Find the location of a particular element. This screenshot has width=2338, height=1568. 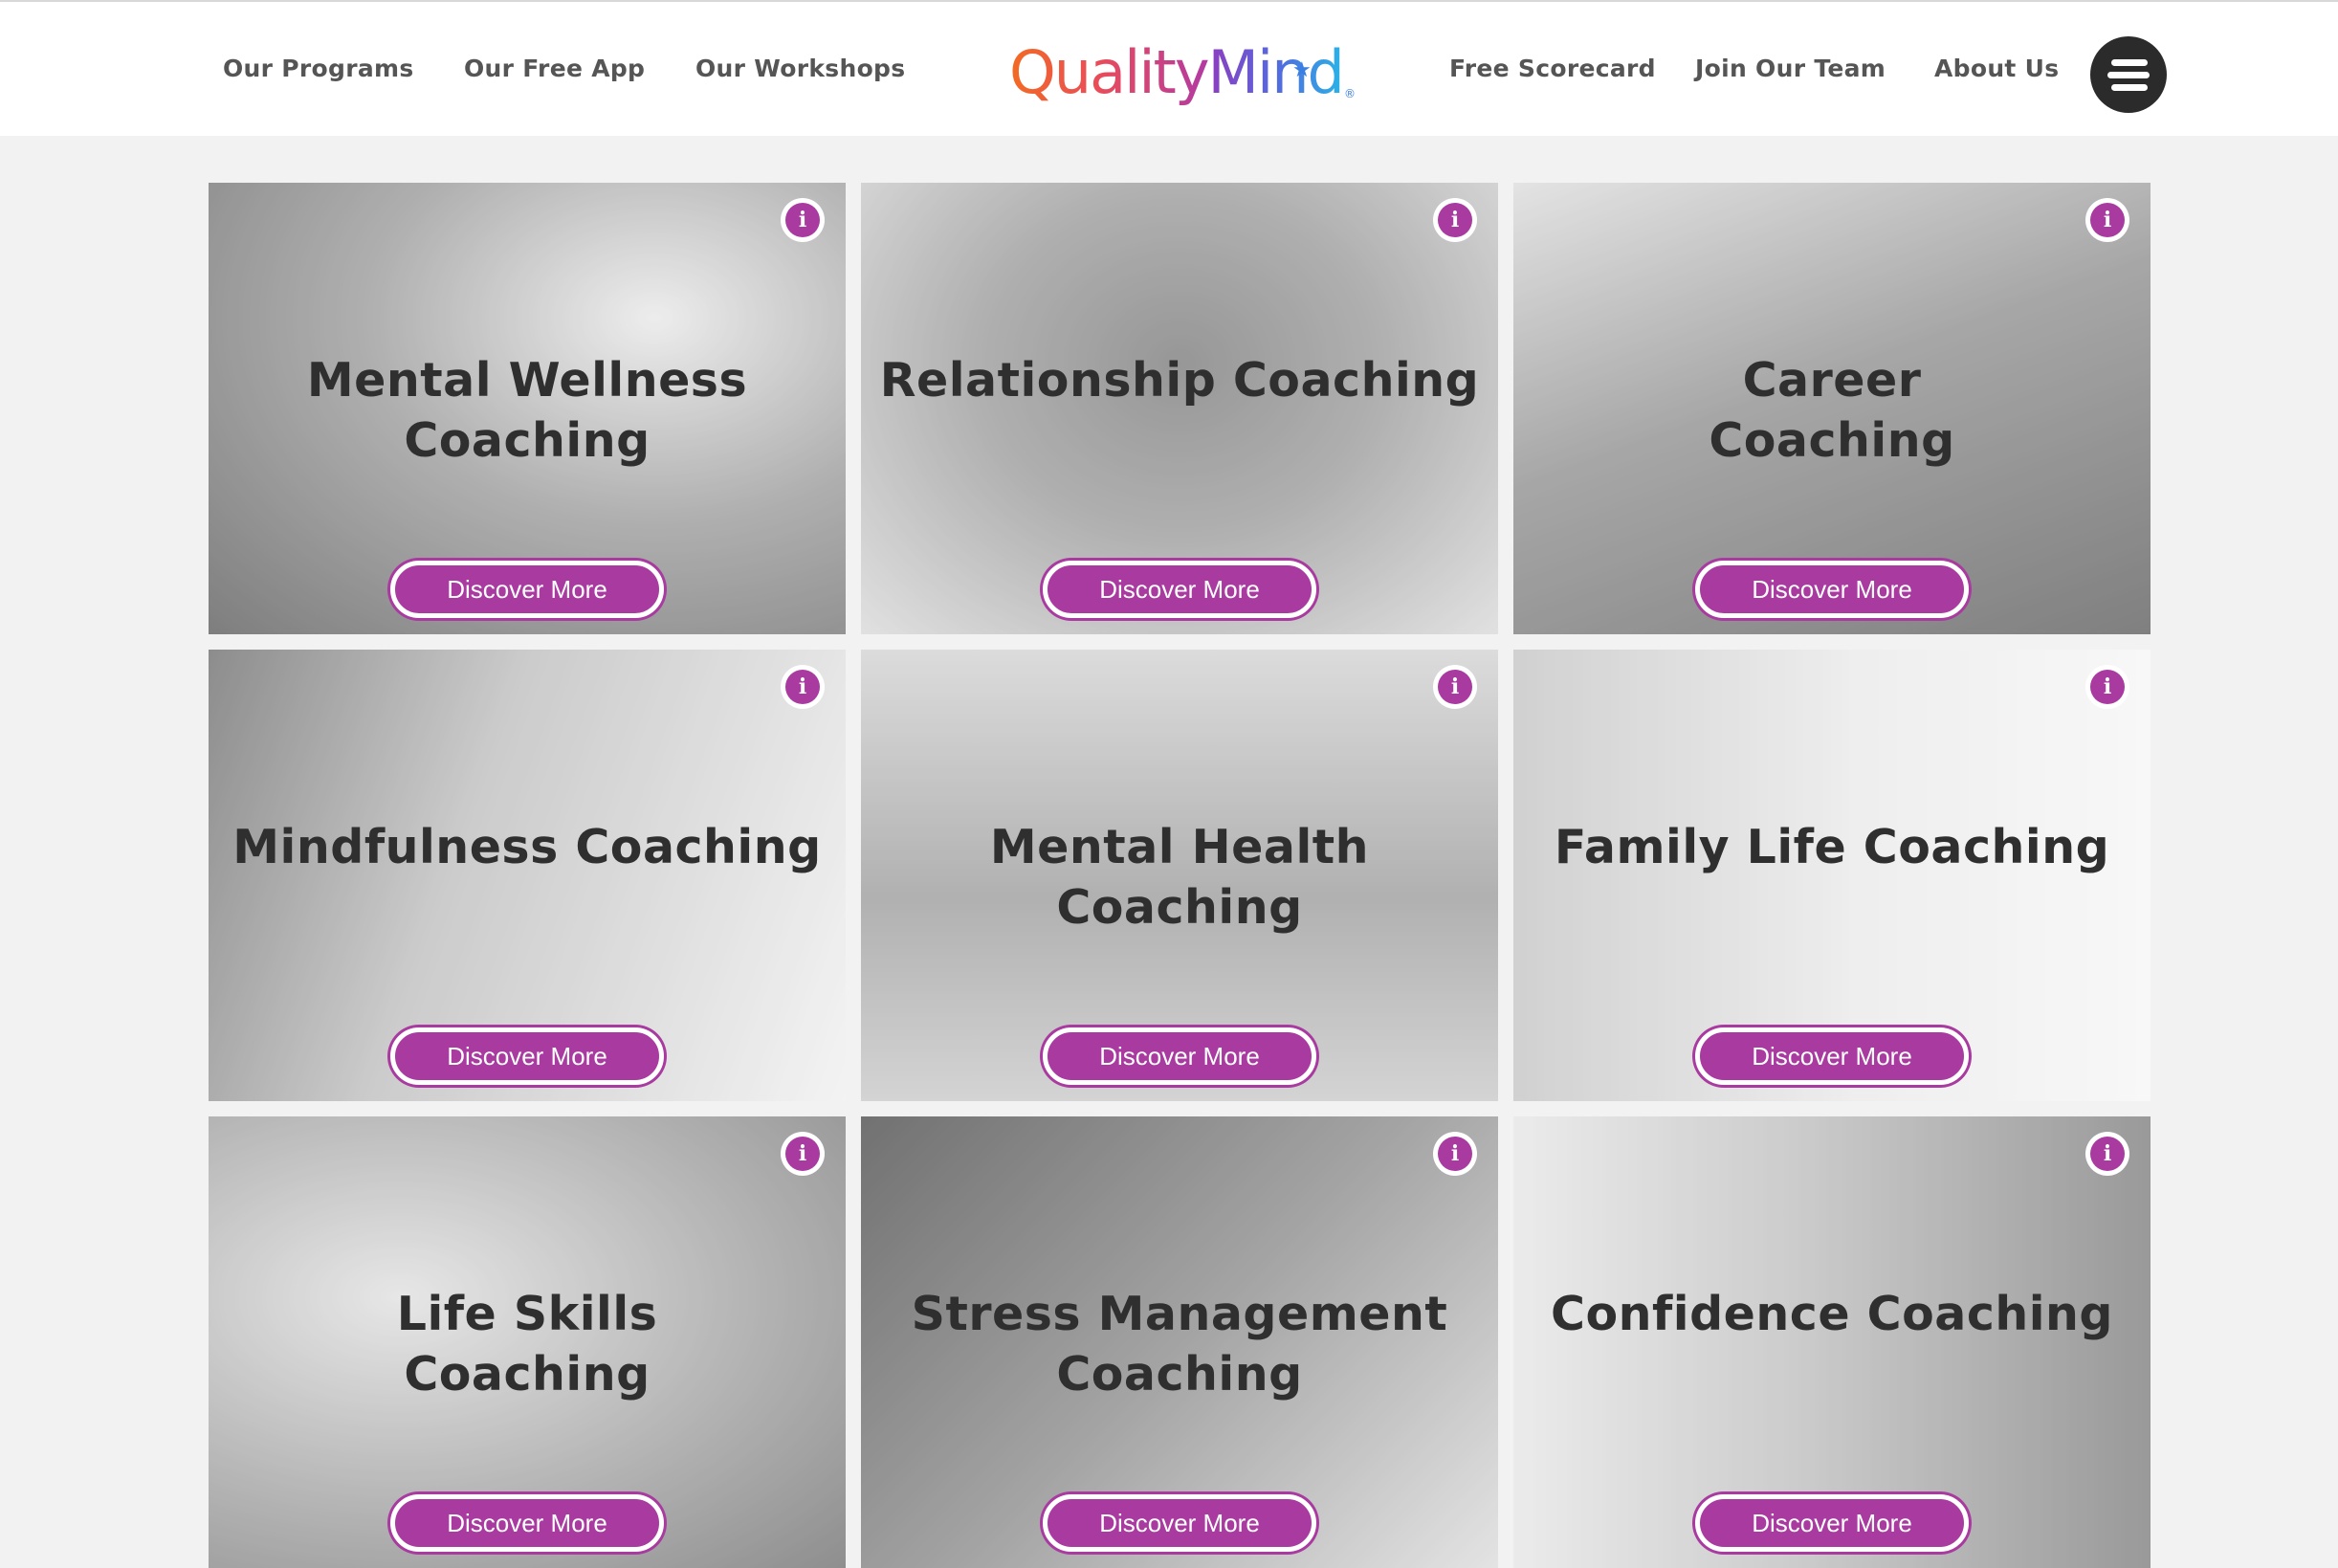

card-title: Mindfulness Coaching is located at coordinates (527, 847).